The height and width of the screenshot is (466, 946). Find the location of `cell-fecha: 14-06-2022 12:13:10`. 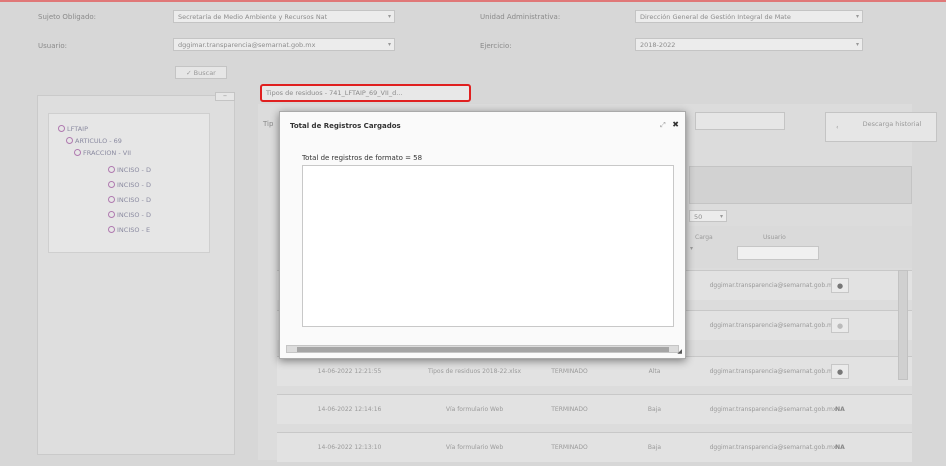

cell-fecha: 14-06-2022 12:13:10 is located at coordinates (349, 448).